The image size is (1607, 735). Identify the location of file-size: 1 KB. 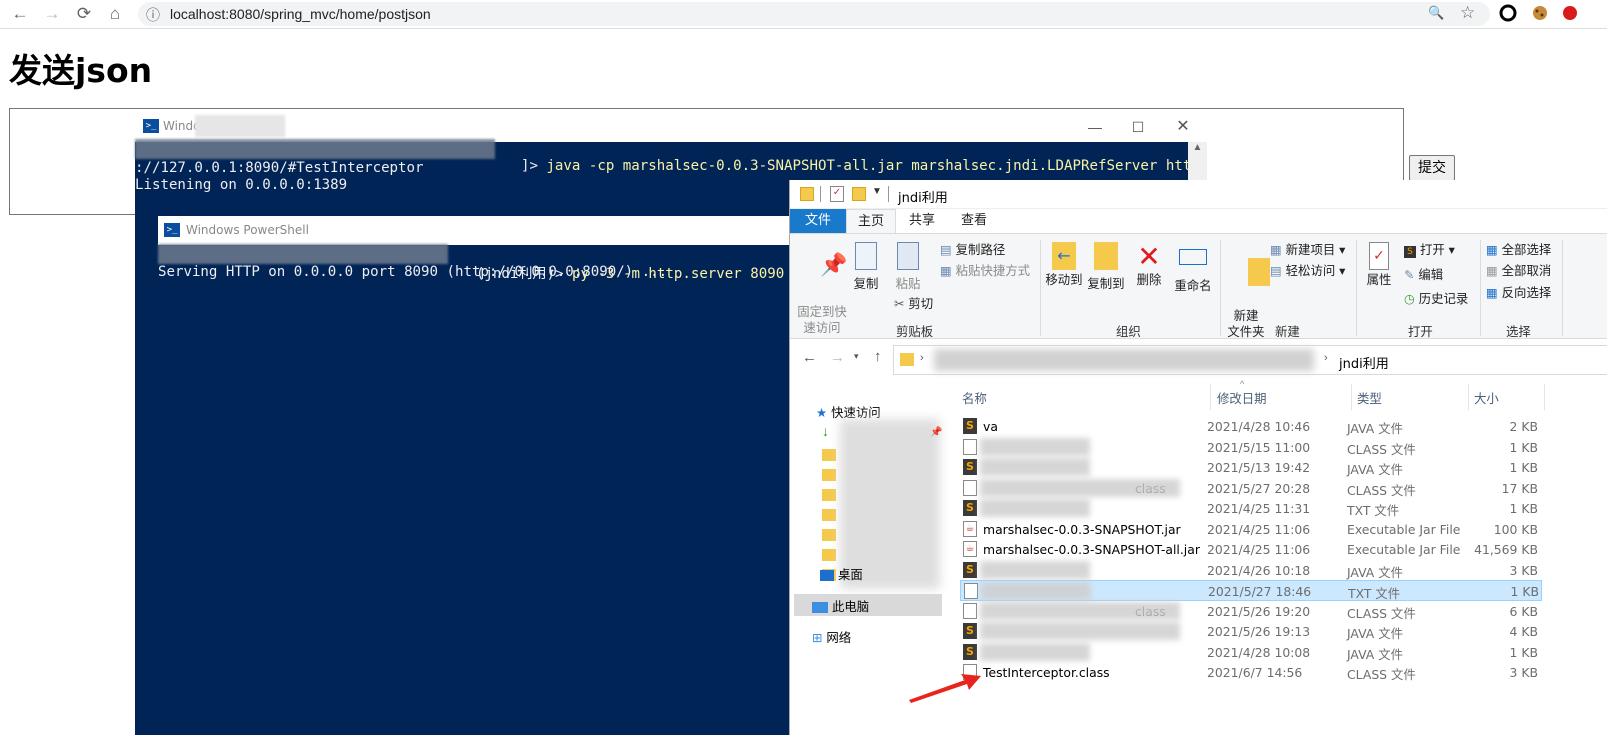
(1523, 652).